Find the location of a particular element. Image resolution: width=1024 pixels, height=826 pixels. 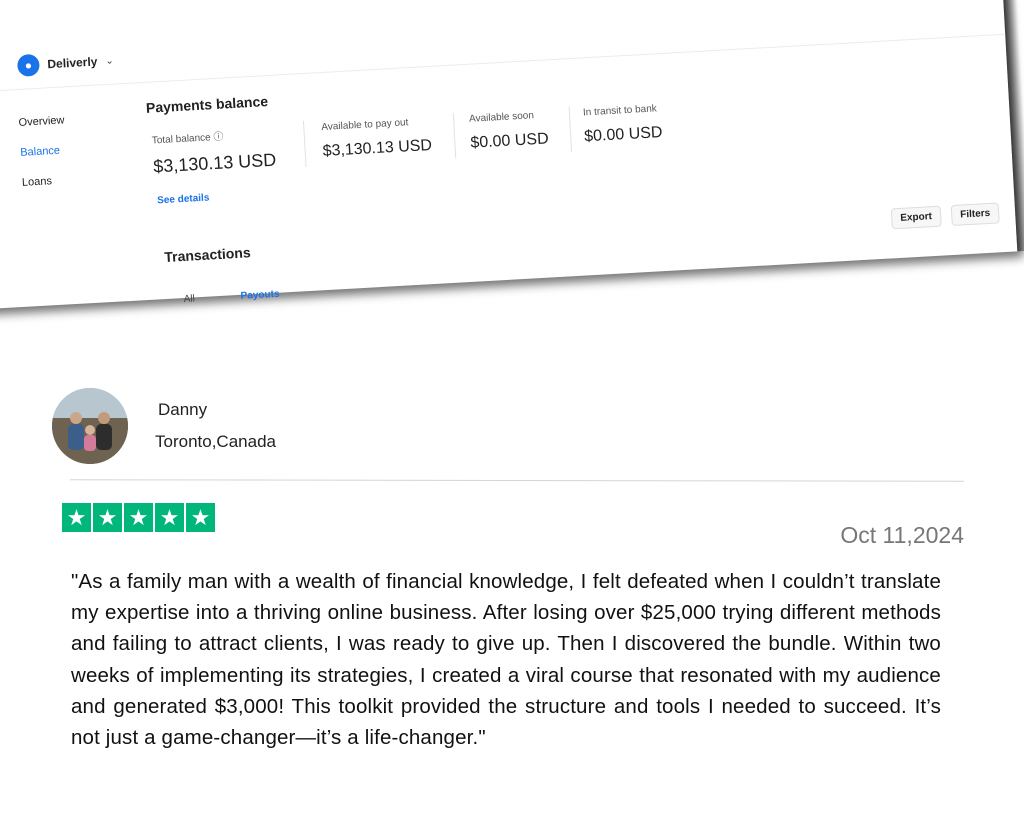

transactions-title: Transactions is located at coordinates (207, 255).